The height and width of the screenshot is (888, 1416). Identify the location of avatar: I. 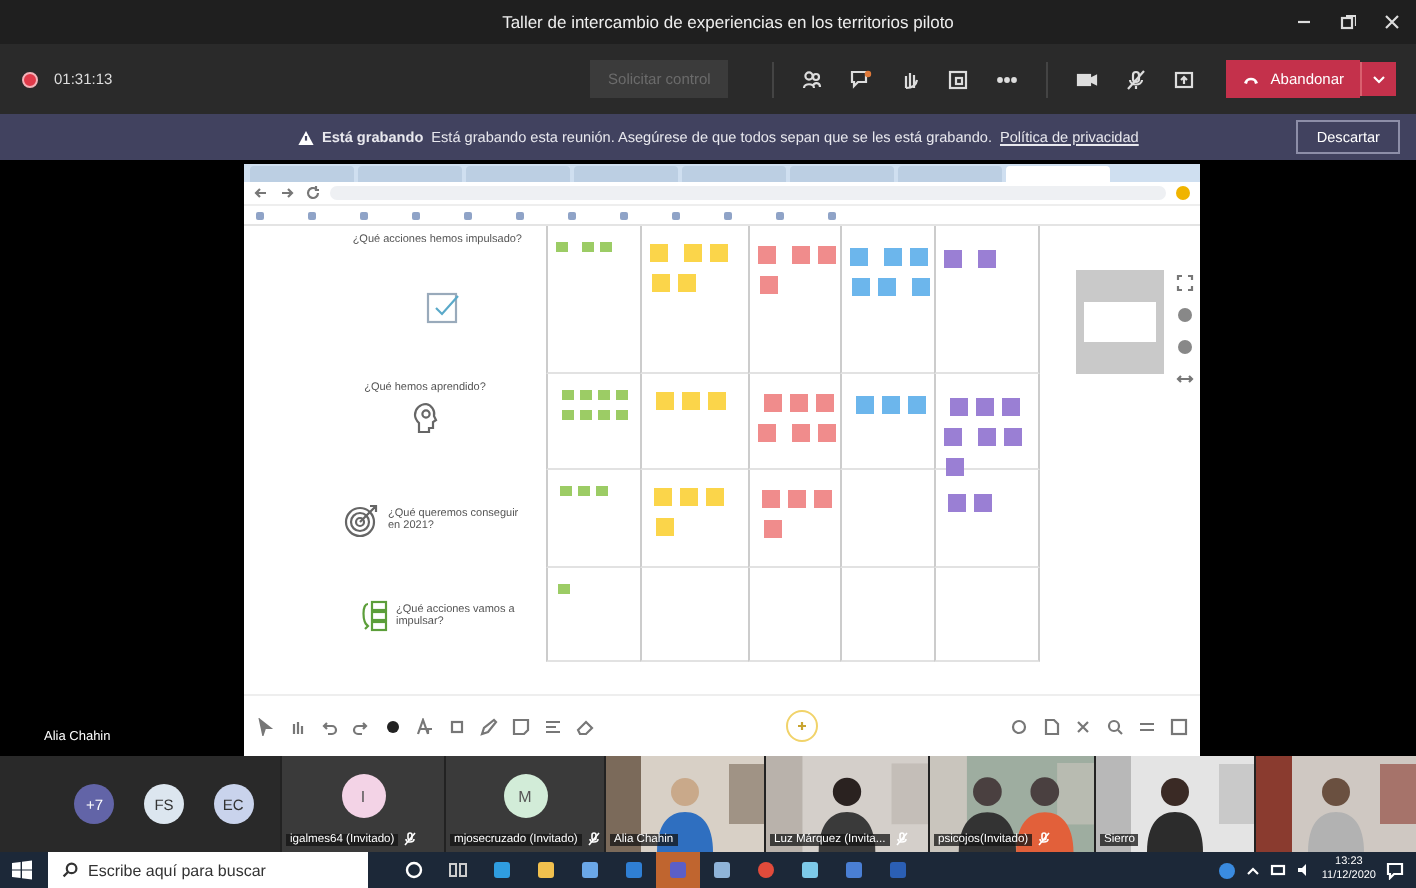
(363, 796).